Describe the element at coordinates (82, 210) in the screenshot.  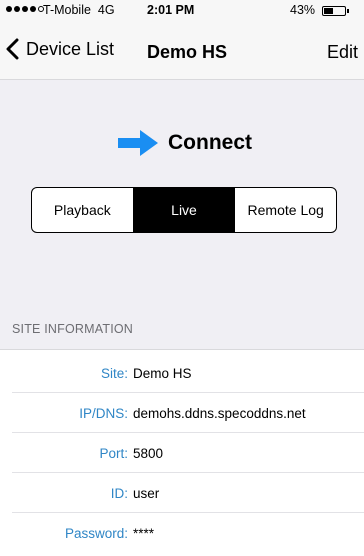
I see `segment-playback: Playback` at that location.